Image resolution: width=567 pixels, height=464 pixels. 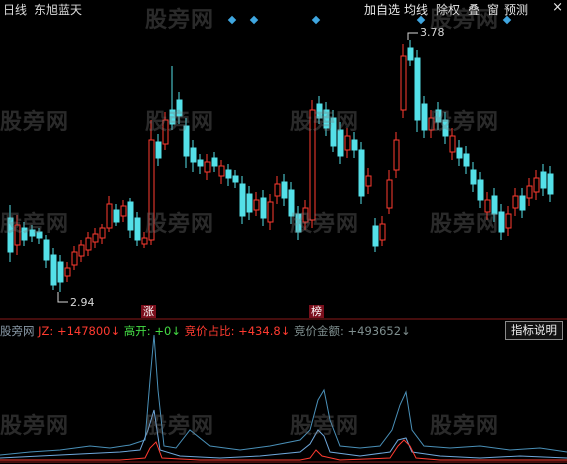 What do you see at coordinates (534, 330) in the screenshot?
I see `indicator-help-button: 指标说明` at bounding box center [534, 330].